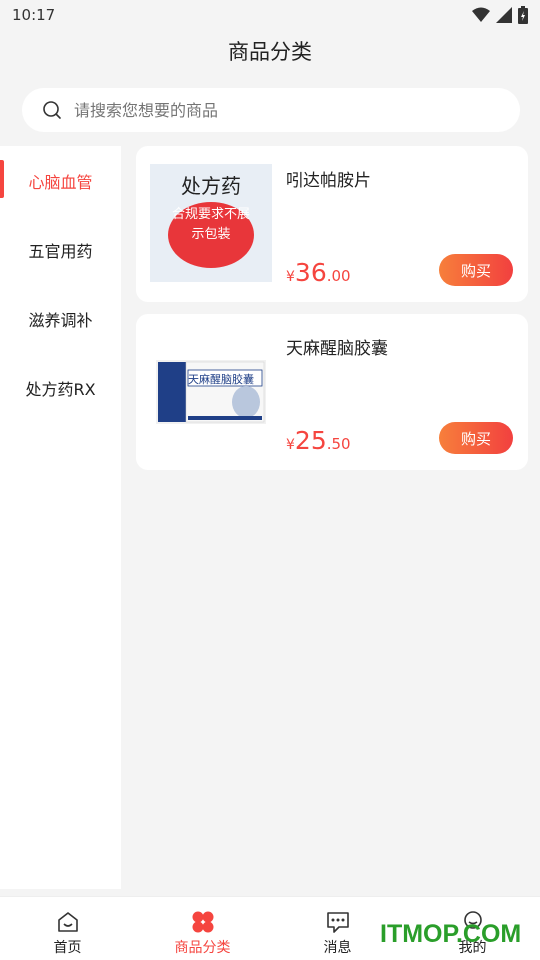  I want to click on tab-label: 消息, so click(337, 948).